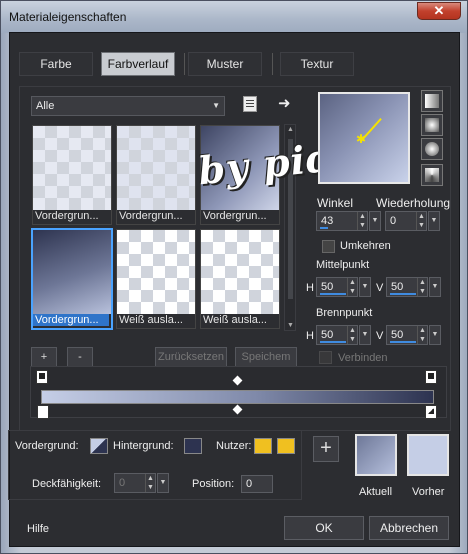 The height and width of the screenshot is (554, 468). I want to click on gradient-preview: ✱, so click(364, 138).